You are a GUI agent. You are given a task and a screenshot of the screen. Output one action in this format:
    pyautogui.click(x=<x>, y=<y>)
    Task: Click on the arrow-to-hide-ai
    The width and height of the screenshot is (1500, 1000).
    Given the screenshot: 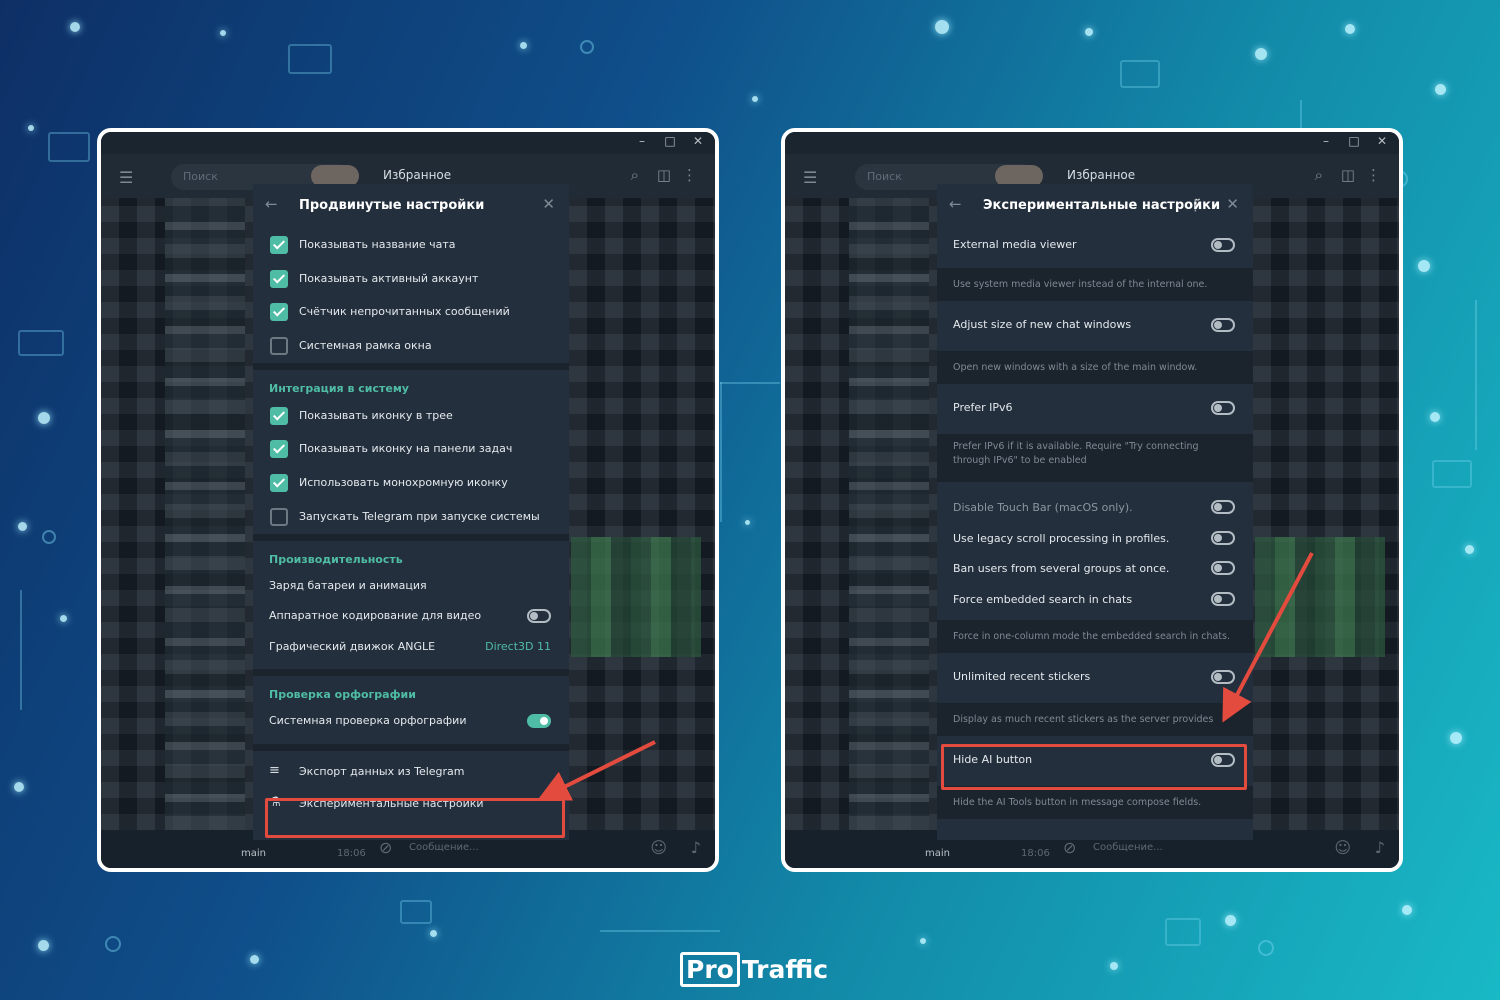 What is the action you would take?
    pyautogui.click(x=1268, y=637)
    